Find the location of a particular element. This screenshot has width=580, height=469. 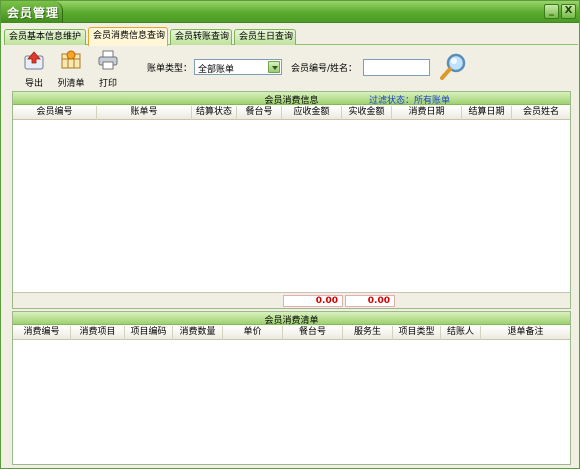

tab-member-birthday-query: 会员生日查询 is located at coordinates (265, 37).